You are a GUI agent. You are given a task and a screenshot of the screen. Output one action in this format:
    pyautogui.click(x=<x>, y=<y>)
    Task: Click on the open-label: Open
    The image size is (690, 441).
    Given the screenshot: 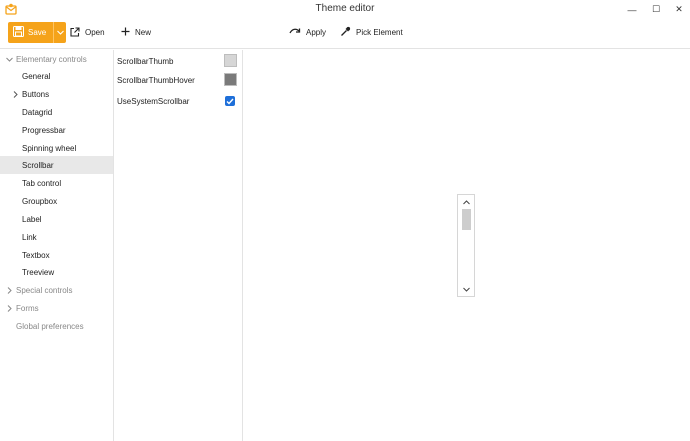 What is the action you would take?
    pyautogui.click(x=95, y=32)
    